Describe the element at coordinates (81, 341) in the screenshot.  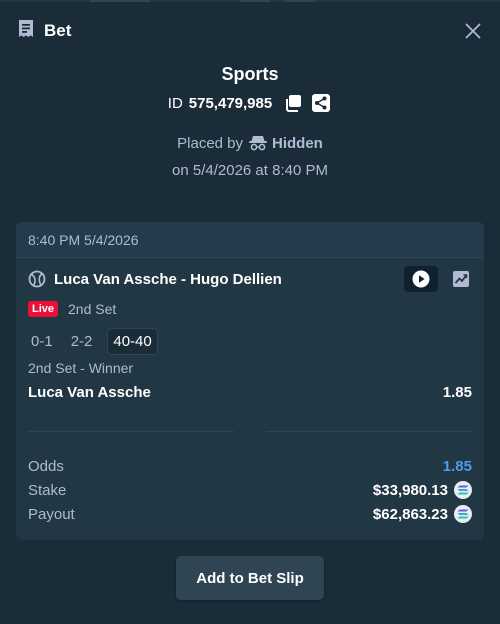
I see `score-games: 2-2` at that location.